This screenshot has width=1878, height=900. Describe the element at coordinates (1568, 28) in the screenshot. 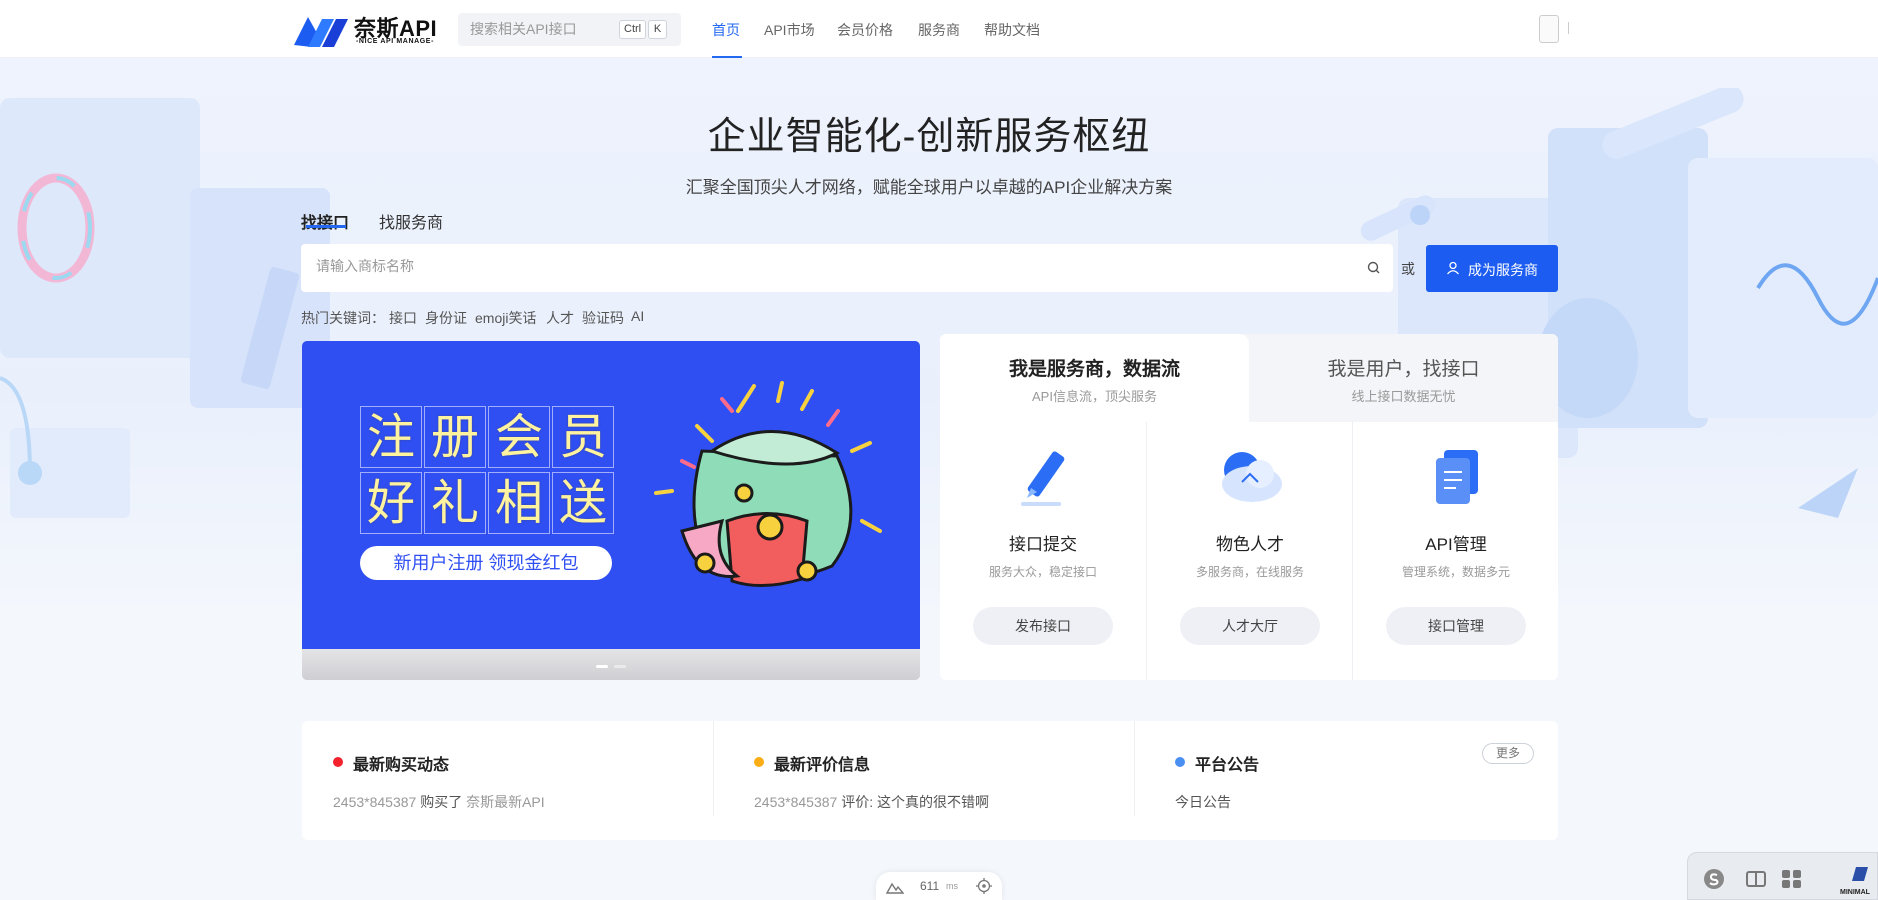

I see `avatar-divider` at that location.